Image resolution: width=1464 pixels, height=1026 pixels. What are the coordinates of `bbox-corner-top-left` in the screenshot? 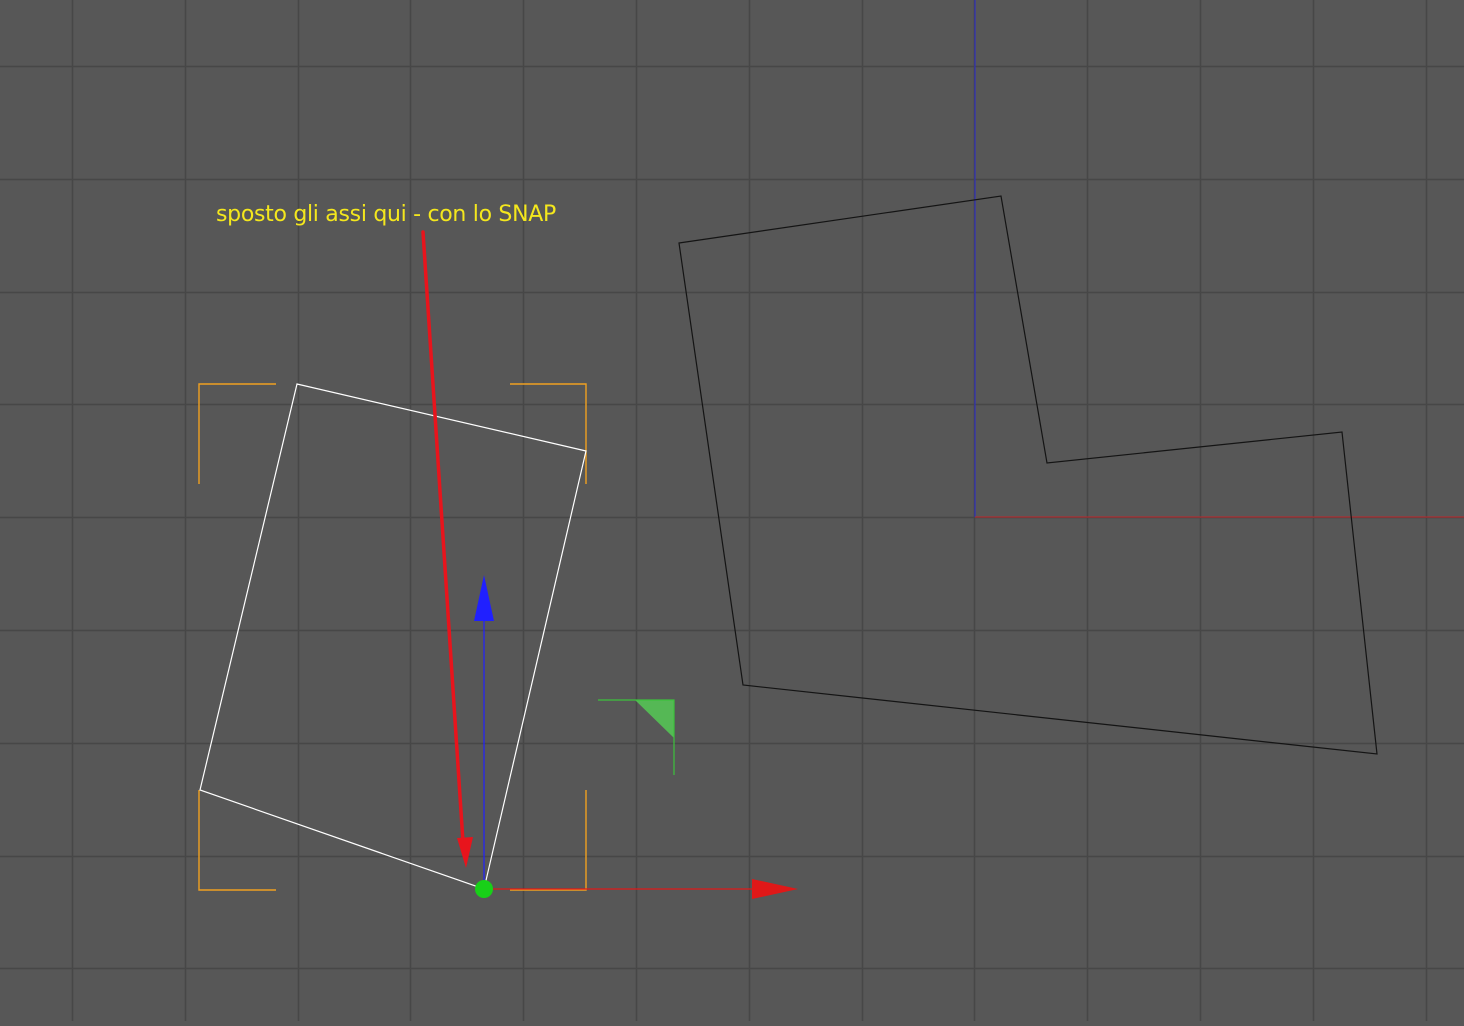 It's located at (237, 433).